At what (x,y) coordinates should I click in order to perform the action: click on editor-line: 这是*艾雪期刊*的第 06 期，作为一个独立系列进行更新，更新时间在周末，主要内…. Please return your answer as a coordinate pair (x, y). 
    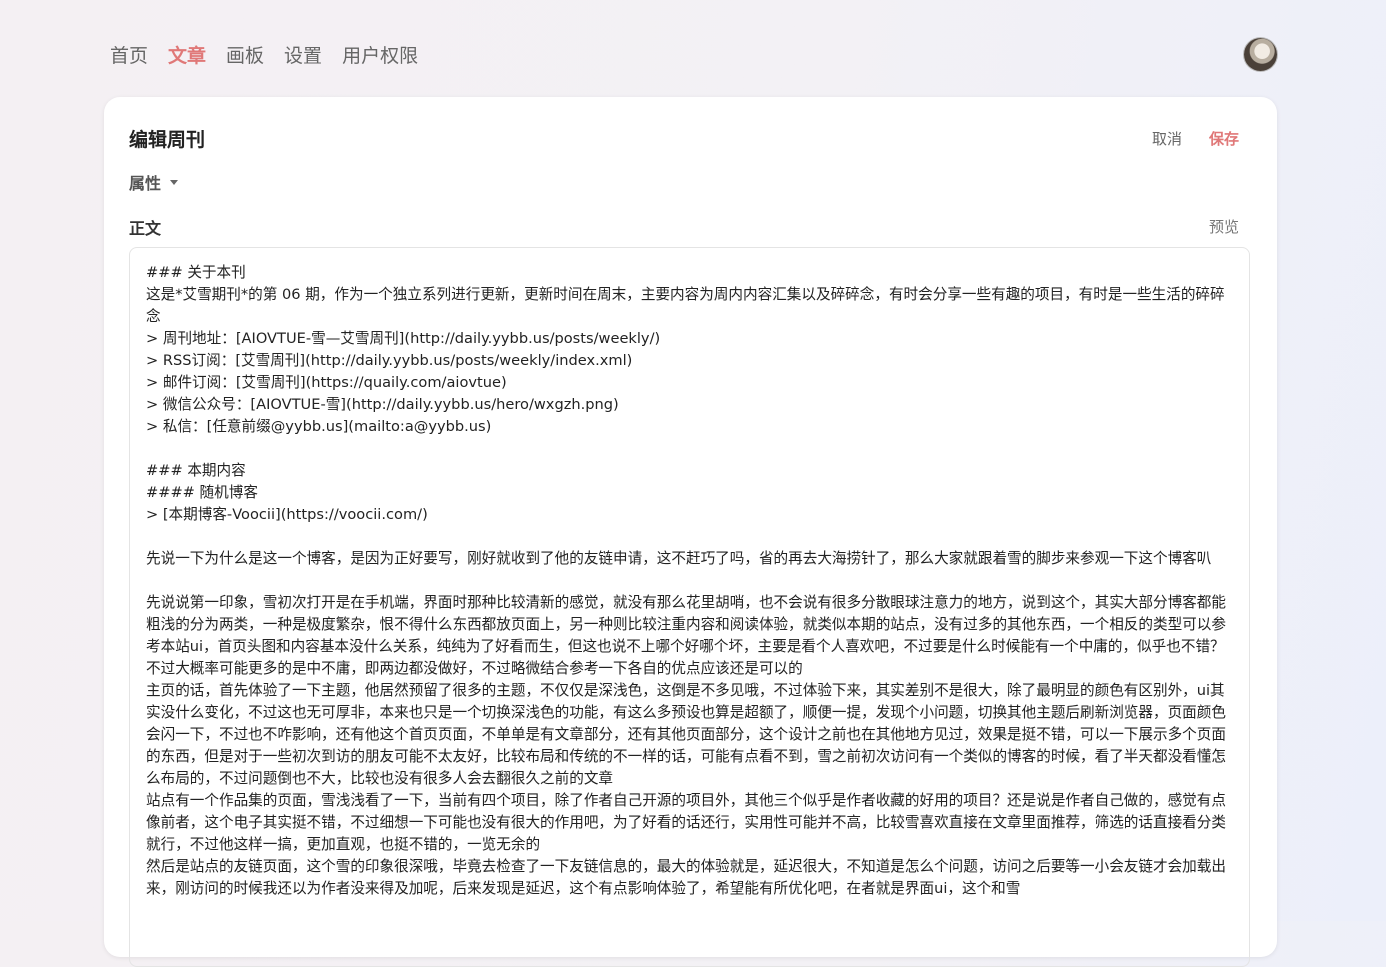
    Looking at the image, I should click on (685, 305).